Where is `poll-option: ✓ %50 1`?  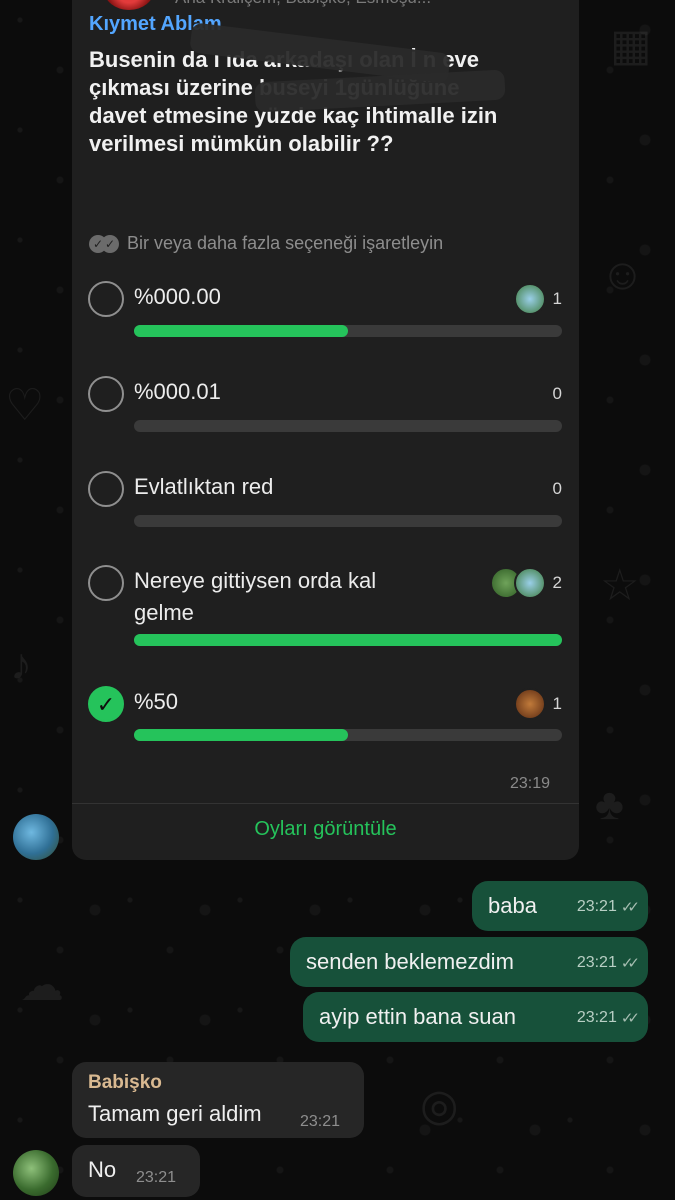 poll-option: ✓ %50 1 is located at coordinates (326, 716).